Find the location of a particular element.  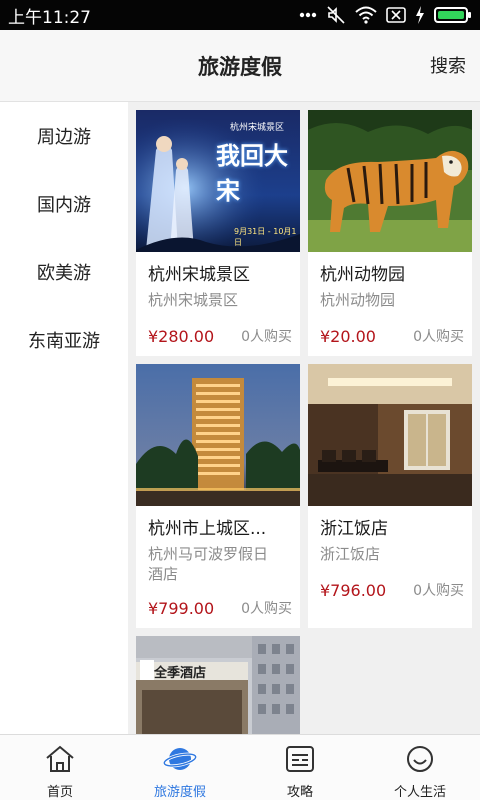

status-icons is located at coordinates (385, 15).